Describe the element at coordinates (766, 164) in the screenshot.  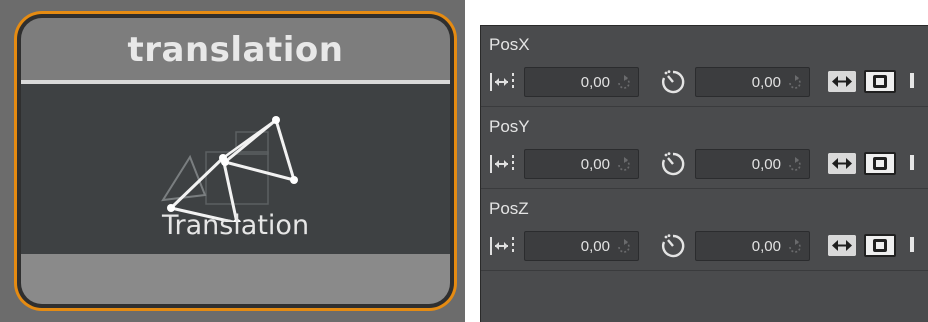
I see `posy-value2: 0,00` at that location.